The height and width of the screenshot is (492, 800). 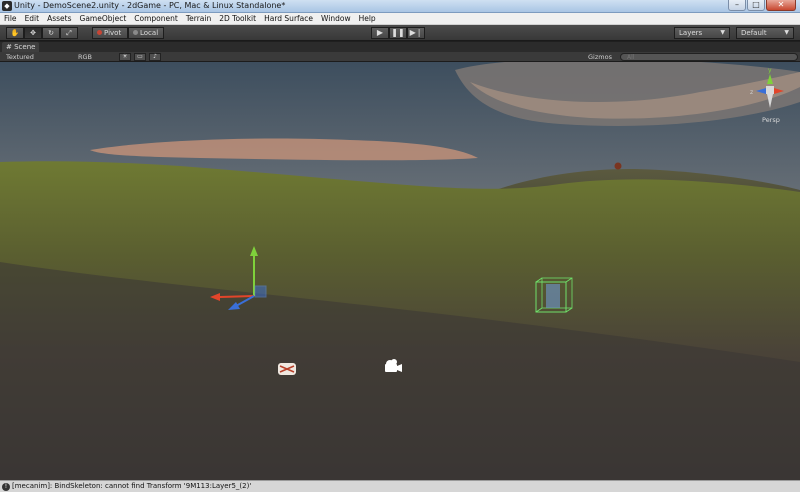 I want to click on scene-audio-toggle: ♪, so click(x=155, y=57).